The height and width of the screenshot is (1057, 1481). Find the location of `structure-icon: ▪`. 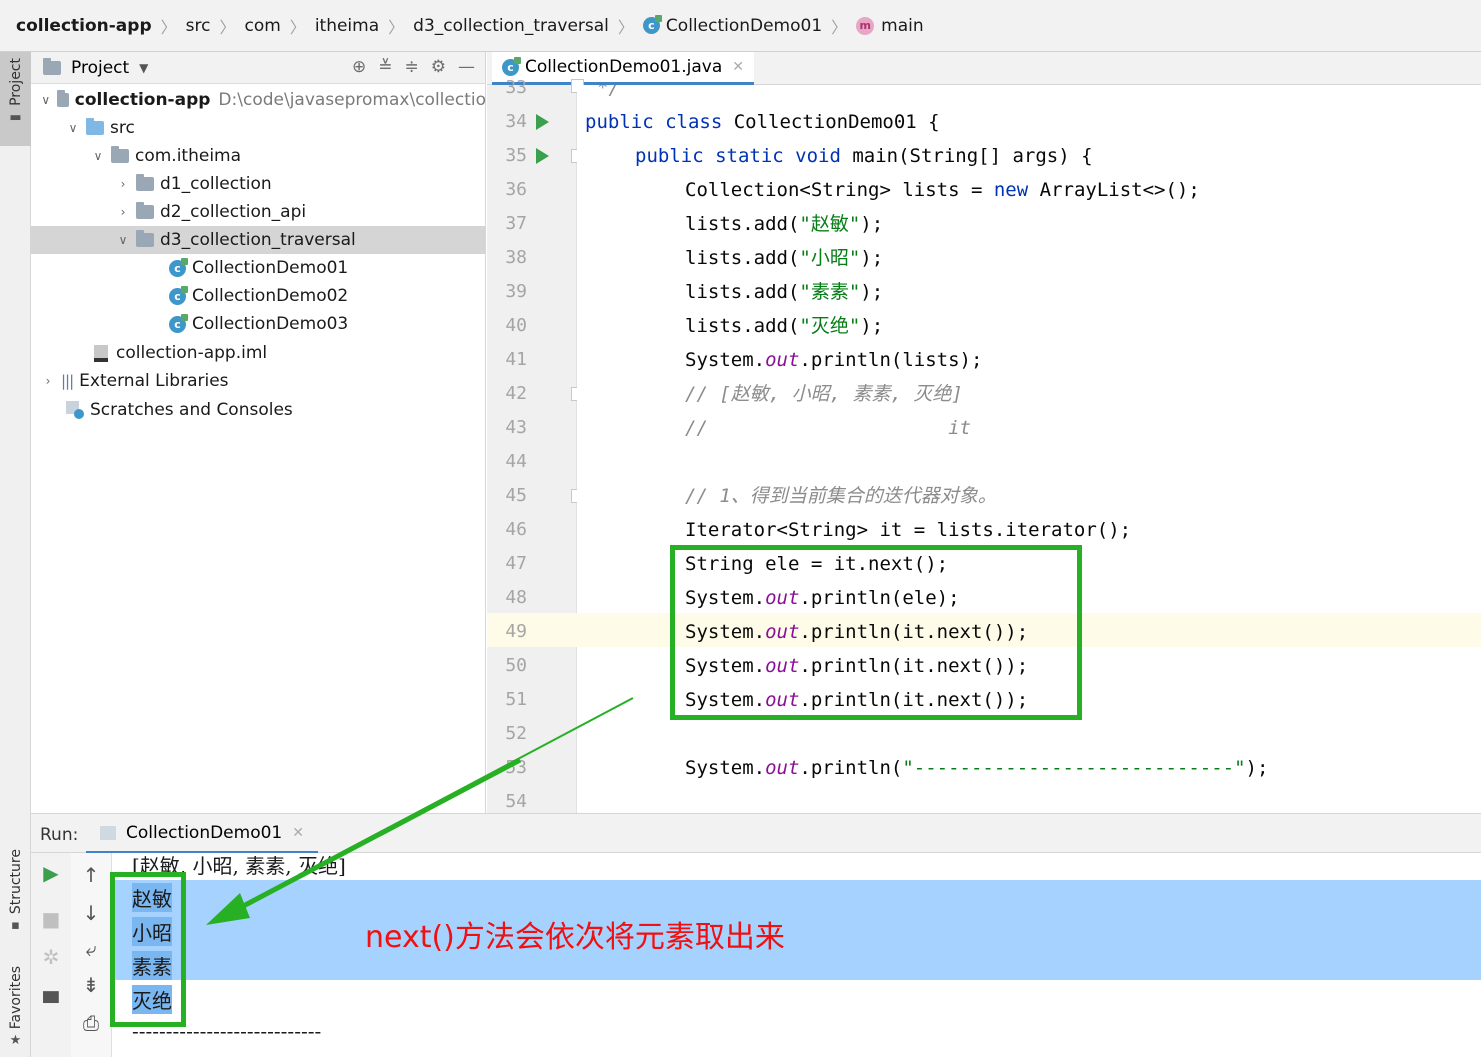

structure-icon: ▪ is located at coordinates (15, 926).